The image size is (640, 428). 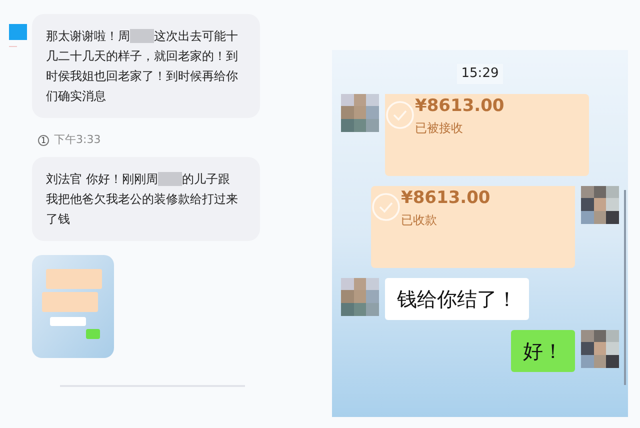 I want to click on count-badge: 1, so click(x=43, y=140).